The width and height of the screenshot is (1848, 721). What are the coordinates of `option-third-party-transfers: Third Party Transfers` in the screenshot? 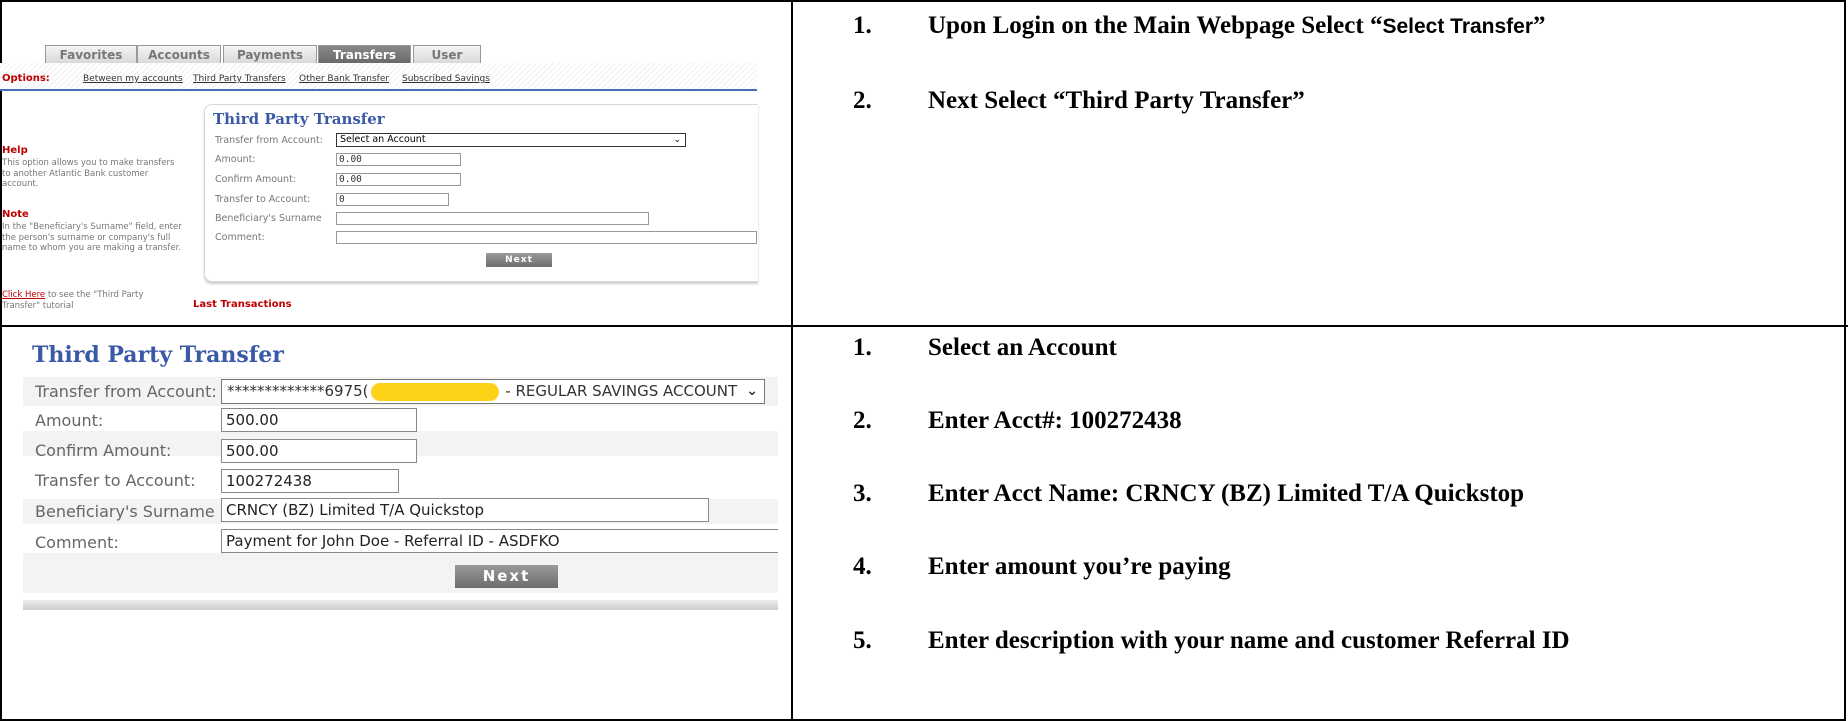 It's located at (239, 79).